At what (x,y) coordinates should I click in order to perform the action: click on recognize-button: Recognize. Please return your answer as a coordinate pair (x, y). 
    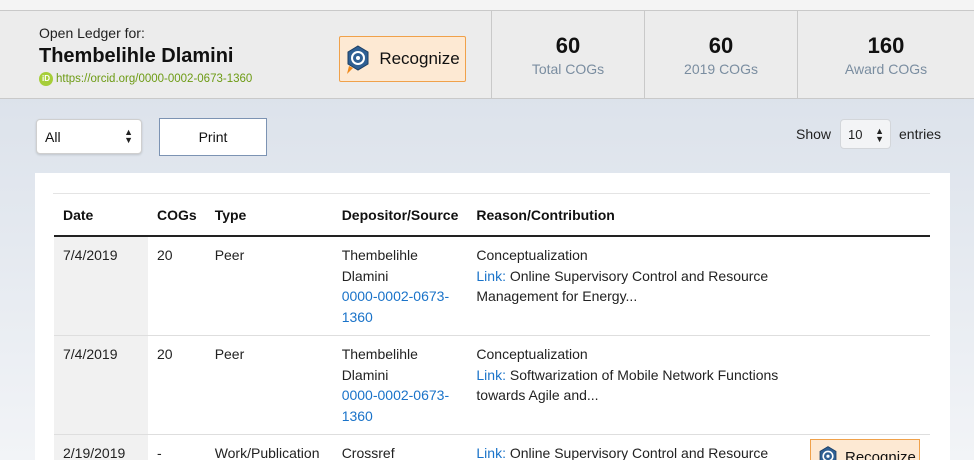
    Looking at the image, I should click on (402, 59).